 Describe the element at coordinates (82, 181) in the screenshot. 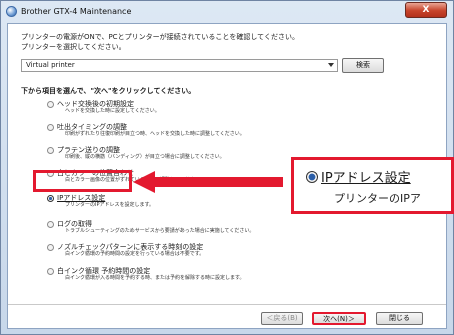

I see `highlight-box` at that location.